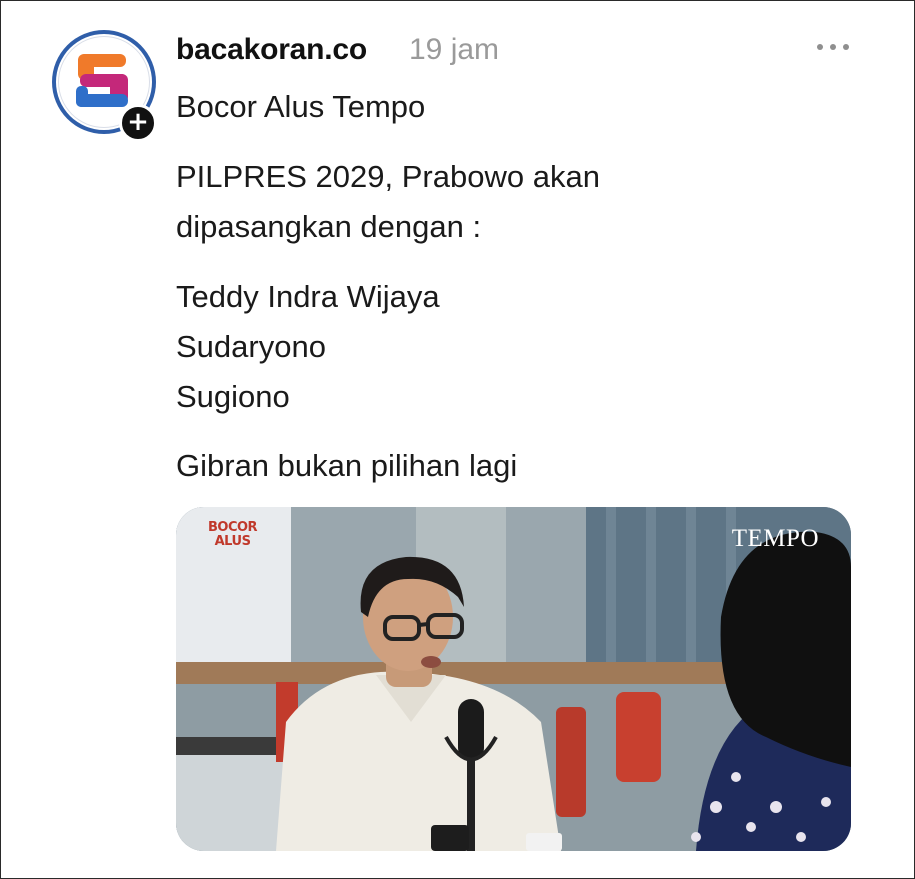 The height and width of the screenshot is (879, 915). I want to click on post-line-headline-1: PILPRES 2029, Prabowo akan, so click(388, 176).